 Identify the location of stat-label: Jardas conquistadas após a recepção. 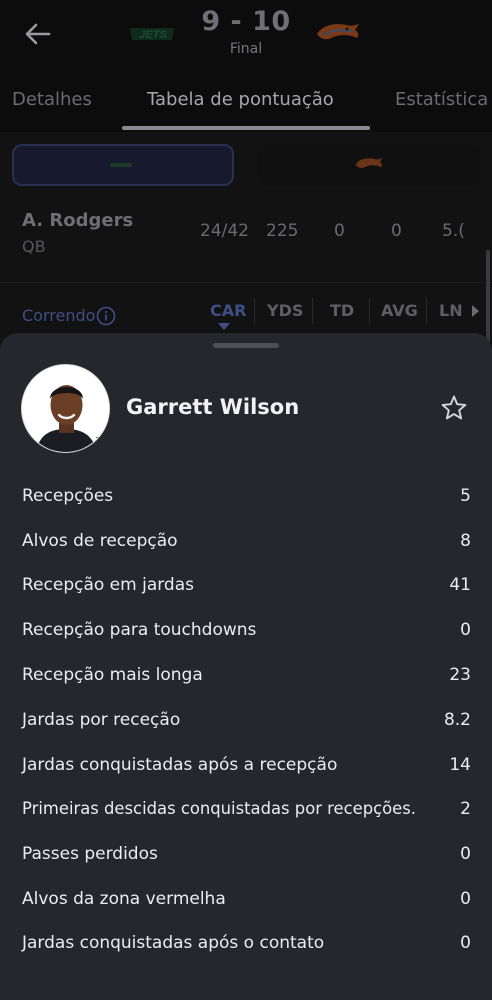
(180, 765).